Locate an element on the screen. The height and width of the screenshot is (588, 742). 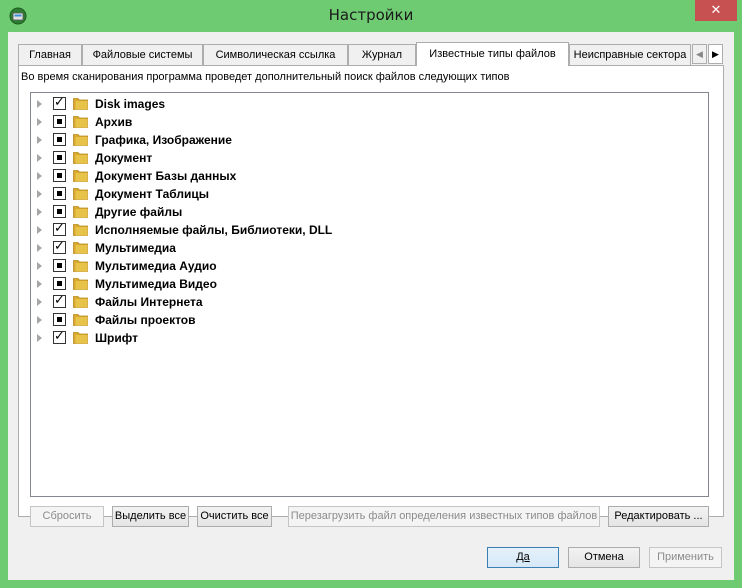
tree-item: Архив is located at coordinates (231, 122).